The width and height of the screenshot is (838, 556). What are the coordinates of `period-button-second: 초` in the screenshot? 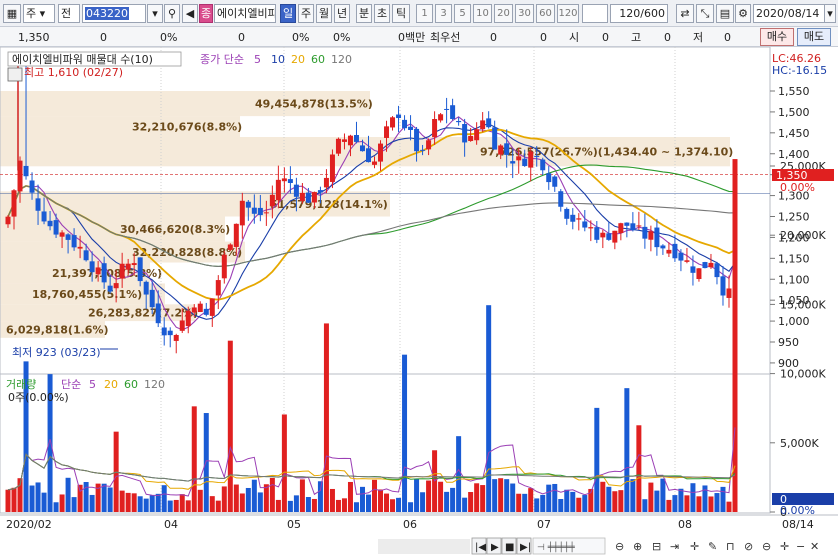 It's located at (382, 13).